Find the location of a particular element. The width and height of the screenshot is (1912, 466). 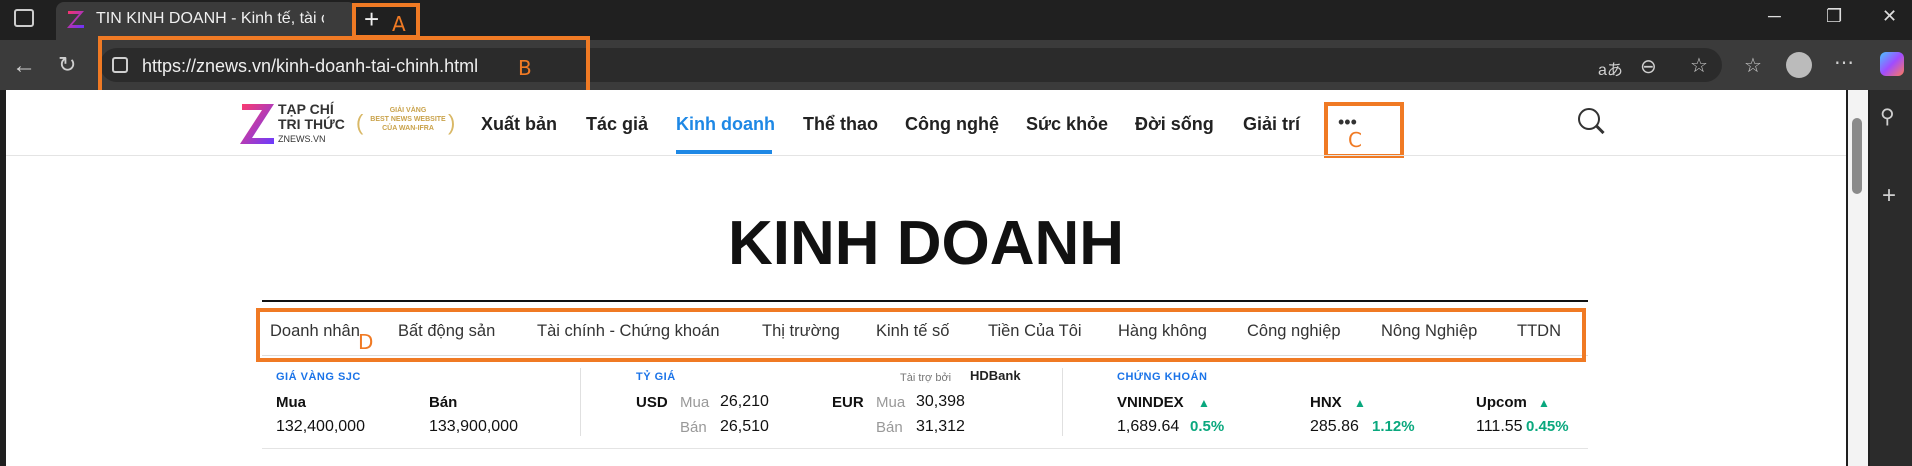

annotation-label-a: A is located at coordinates (399, 24).